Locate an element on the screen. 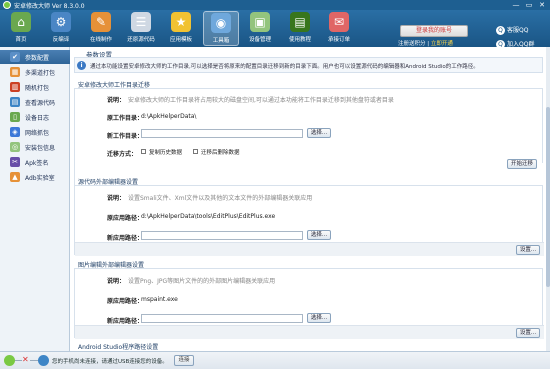 Image resolution: width=550 pixels, height=369 pixels. sidebar-item-package-info: ◎ 安装包信息 is located at coordinates (35, 147).